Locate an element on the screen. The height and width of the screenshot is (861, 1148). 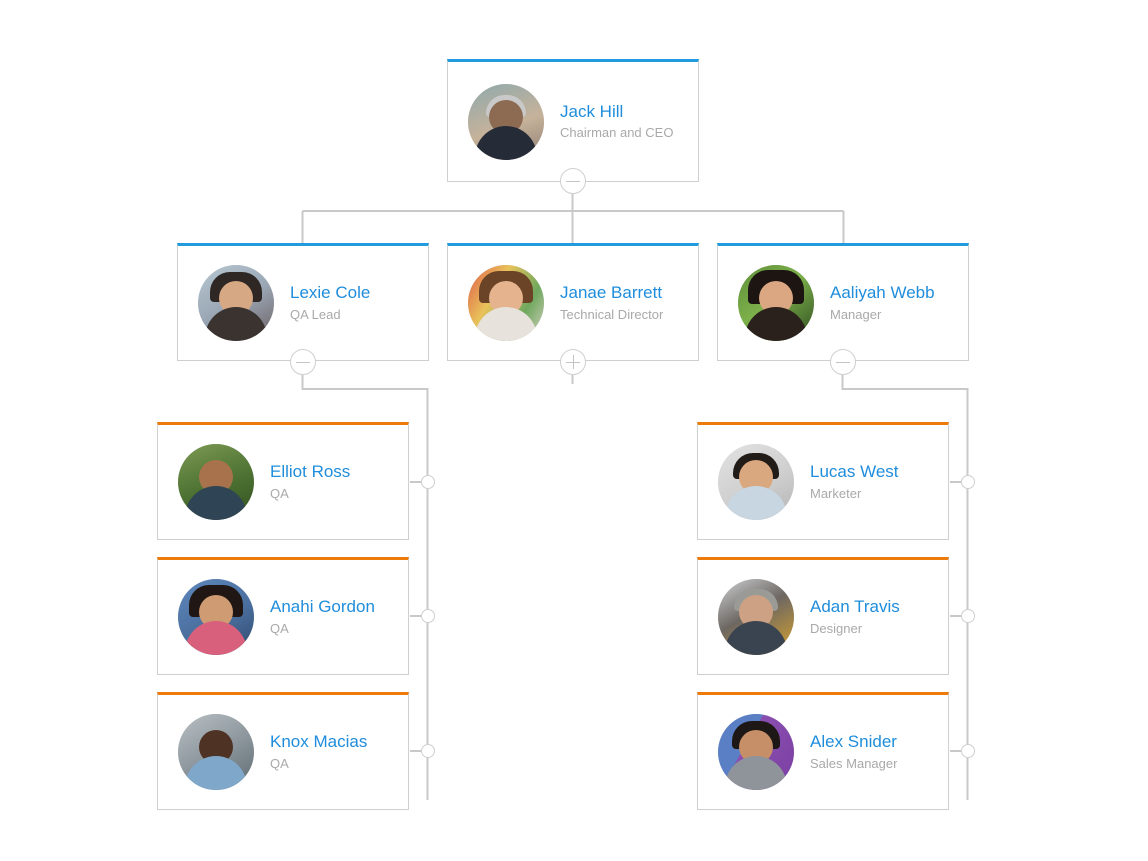
avatar-aaliyah-webb is located at coordinates (776, 303).